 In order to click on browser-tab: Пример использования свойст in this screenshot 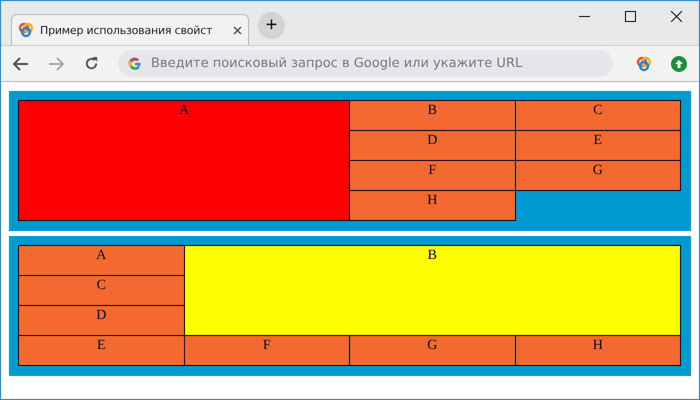, I will do `click(130, 29)`.